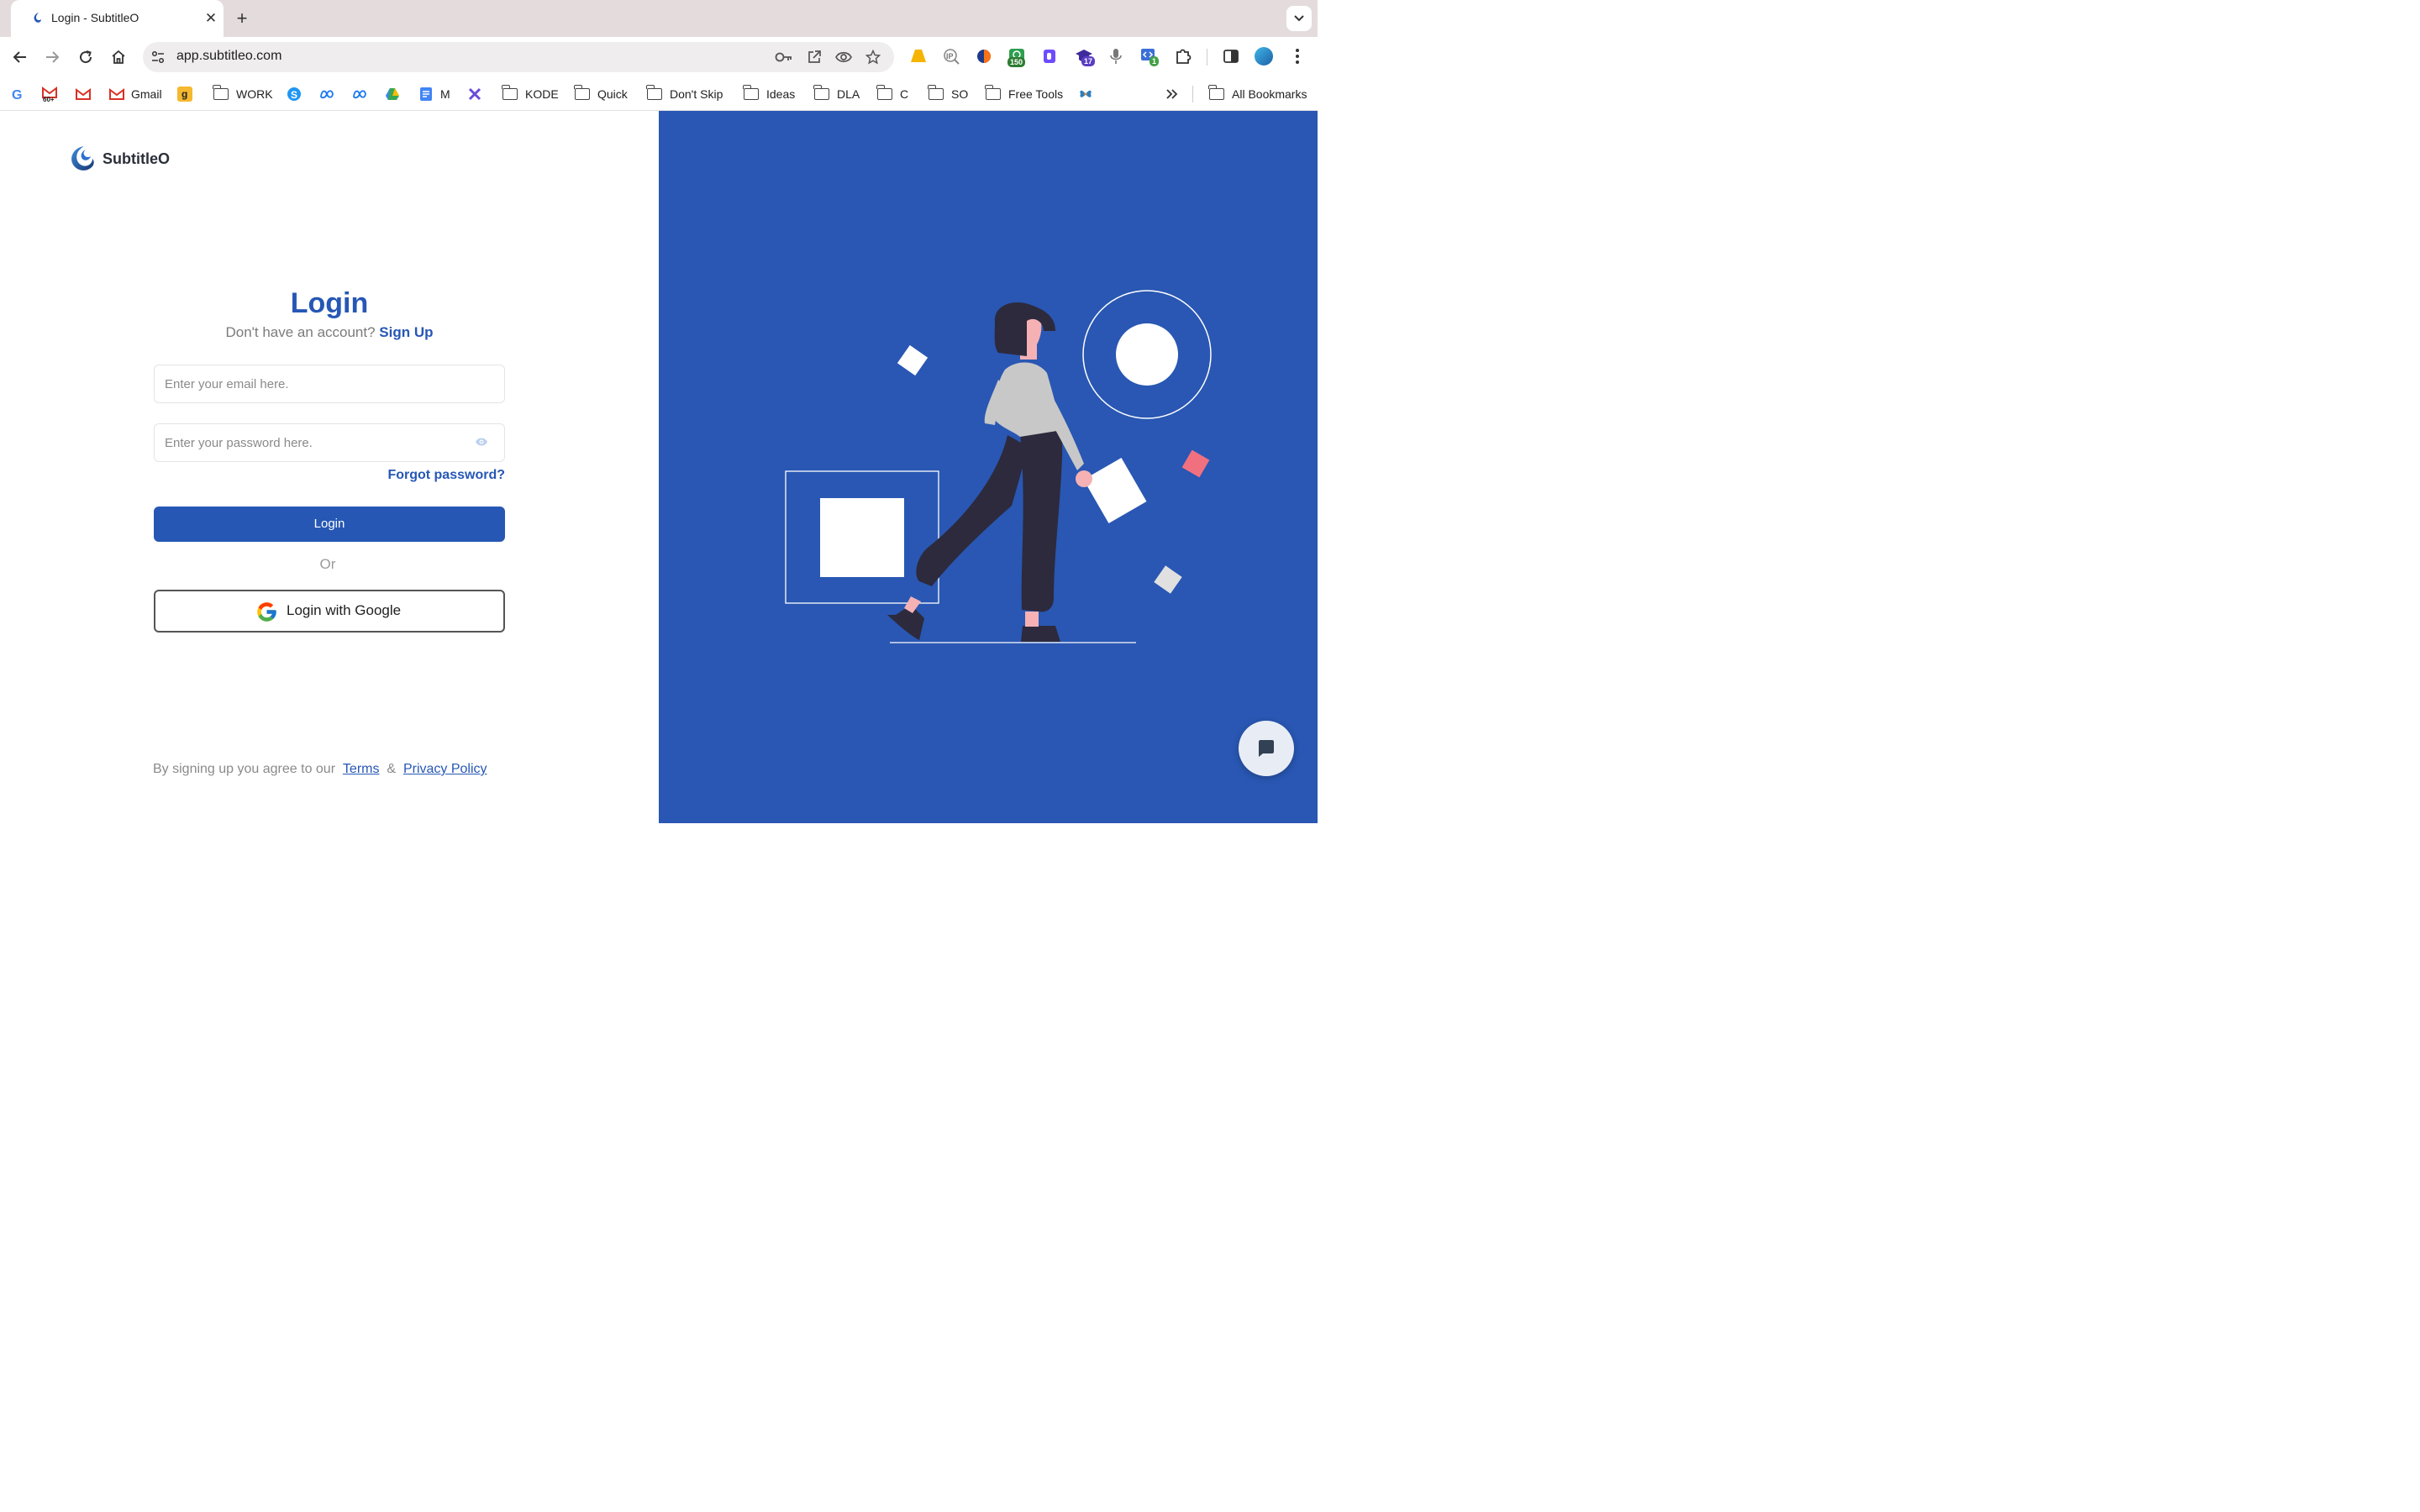 This screenshot has width=2420, height=1512. I want to click on svg-text: G, so click(17, 95).